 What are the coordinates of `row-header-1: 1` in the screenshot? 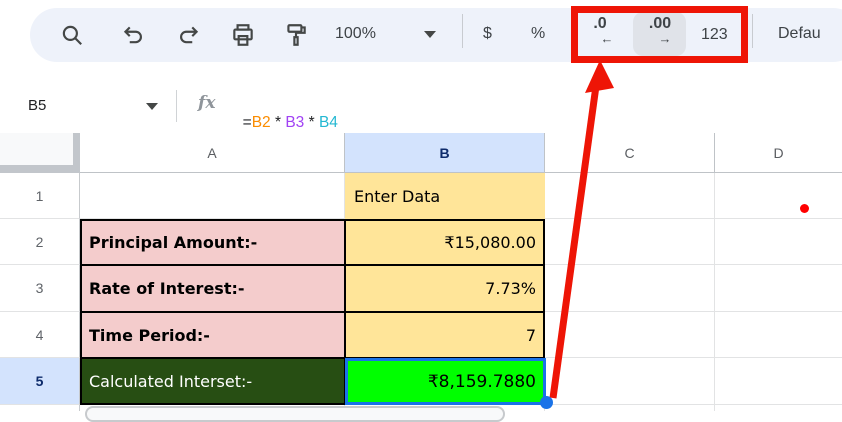 It's located at (40, 196).